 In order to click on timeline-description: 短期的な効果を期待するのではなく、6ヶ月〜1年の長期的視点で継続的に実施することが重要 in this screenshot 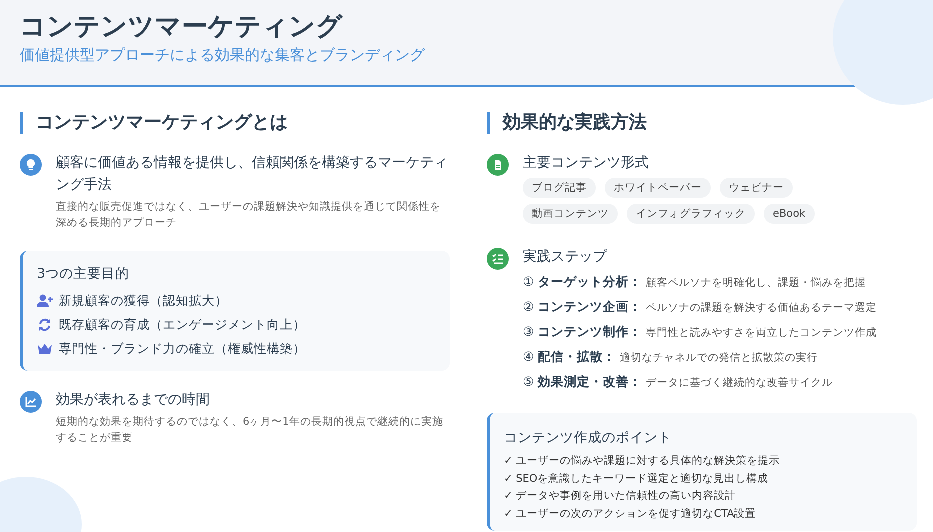, I will do `click(250, 430)`.